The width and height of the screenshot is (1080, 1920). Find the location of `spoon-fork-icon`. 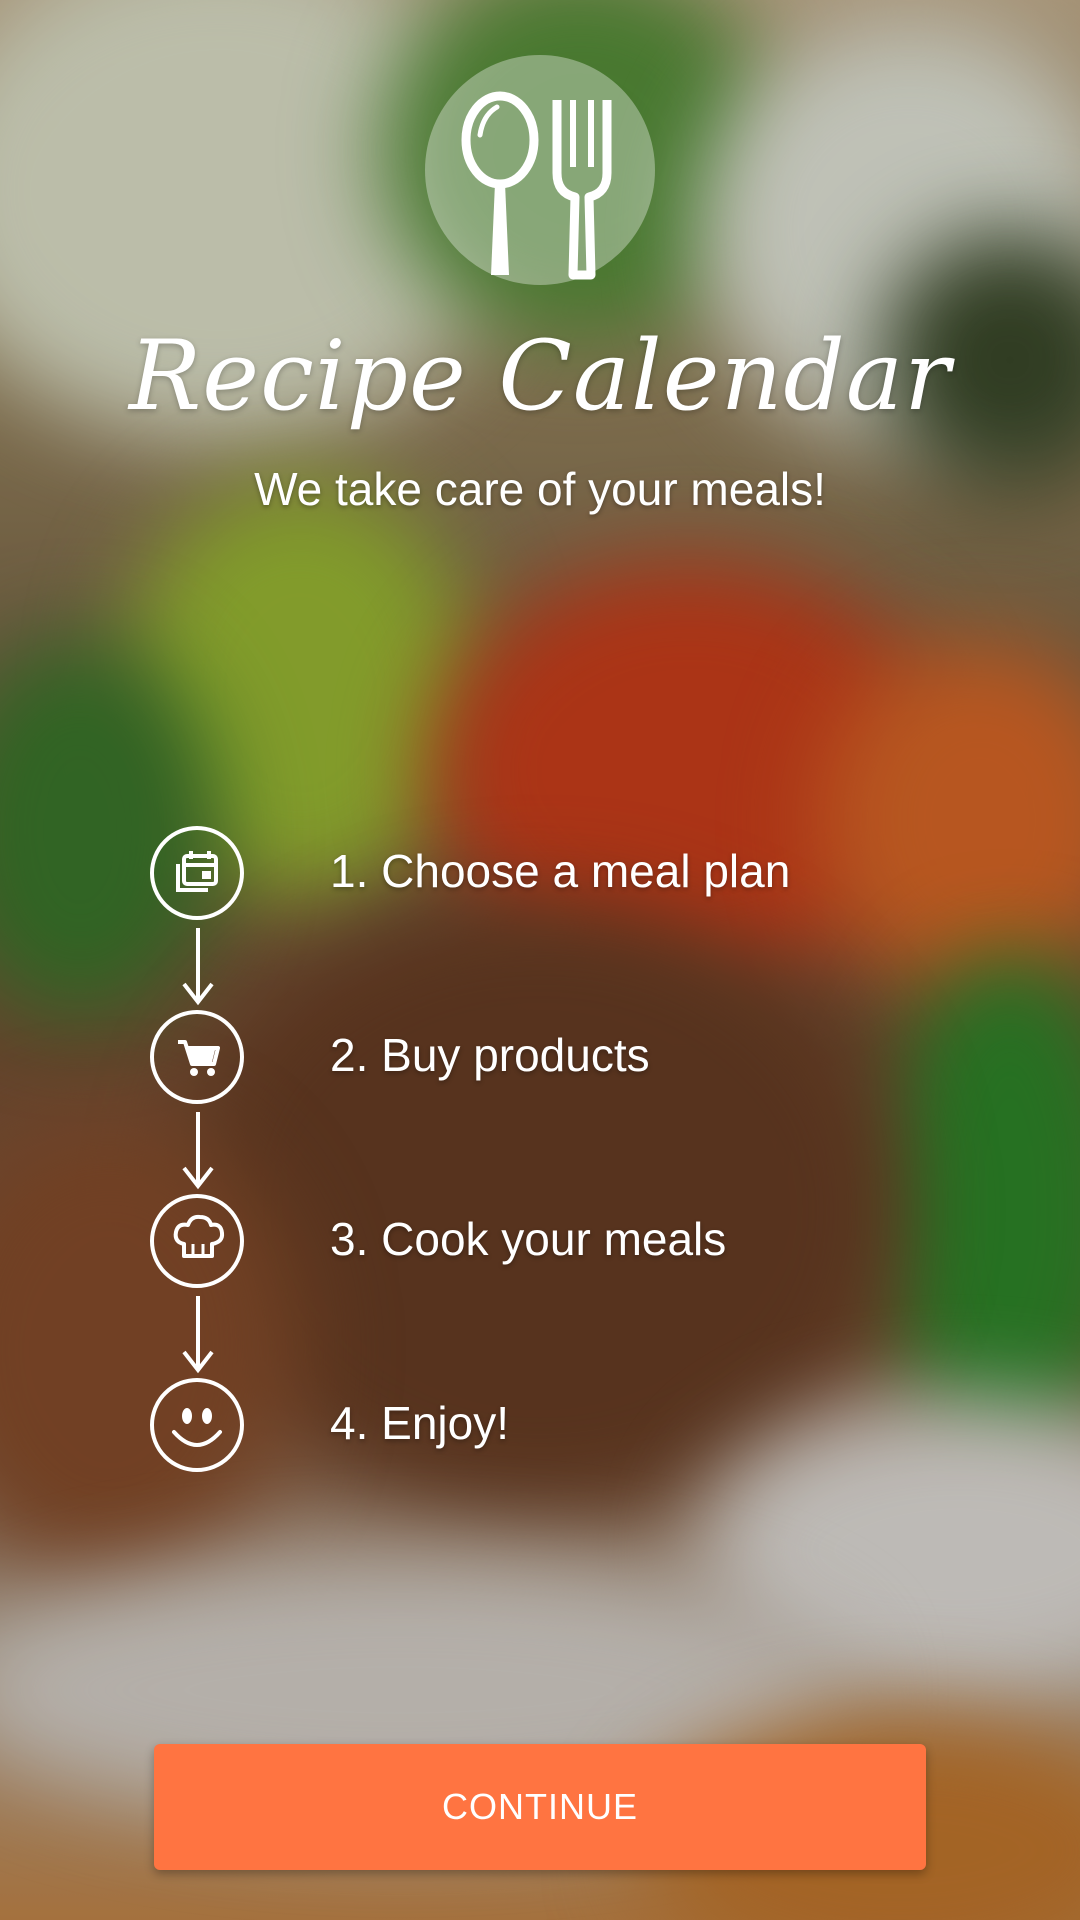

spoon-fork-icon is located at coordinates (536, 185).